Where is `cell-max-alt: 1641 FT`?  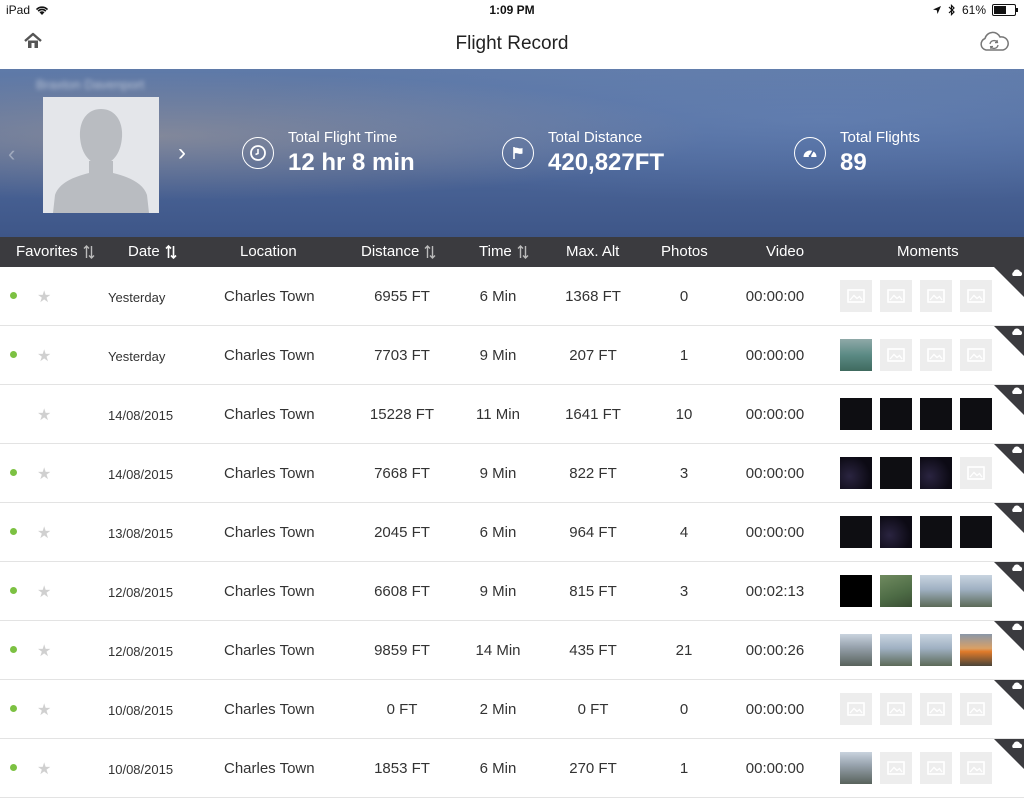
cell-max-alt: 1641 FT is located at coordinates (593, 414).